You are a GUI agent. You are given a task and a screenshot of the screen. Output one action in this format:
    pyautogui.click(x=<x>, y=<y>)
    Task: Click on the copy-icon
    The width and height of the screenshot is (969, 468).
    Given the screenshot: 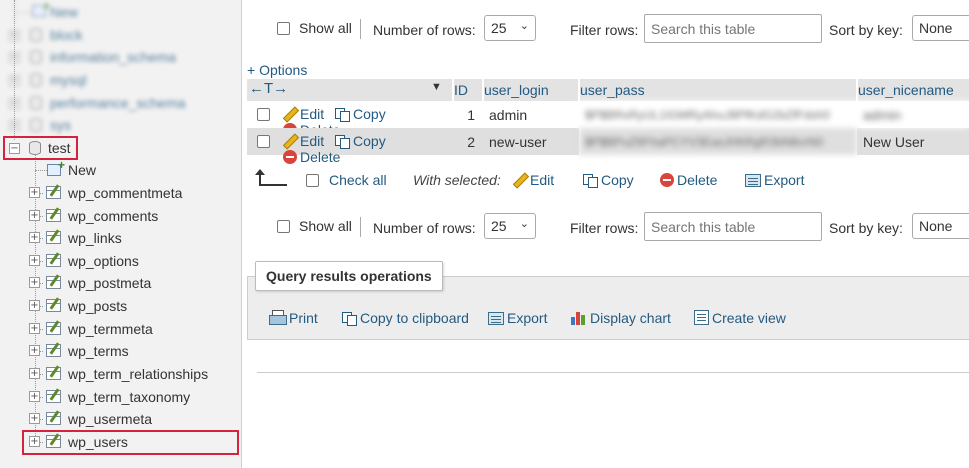 What is the action you would take?
    pyautogui.click(x=349, y=318)
    